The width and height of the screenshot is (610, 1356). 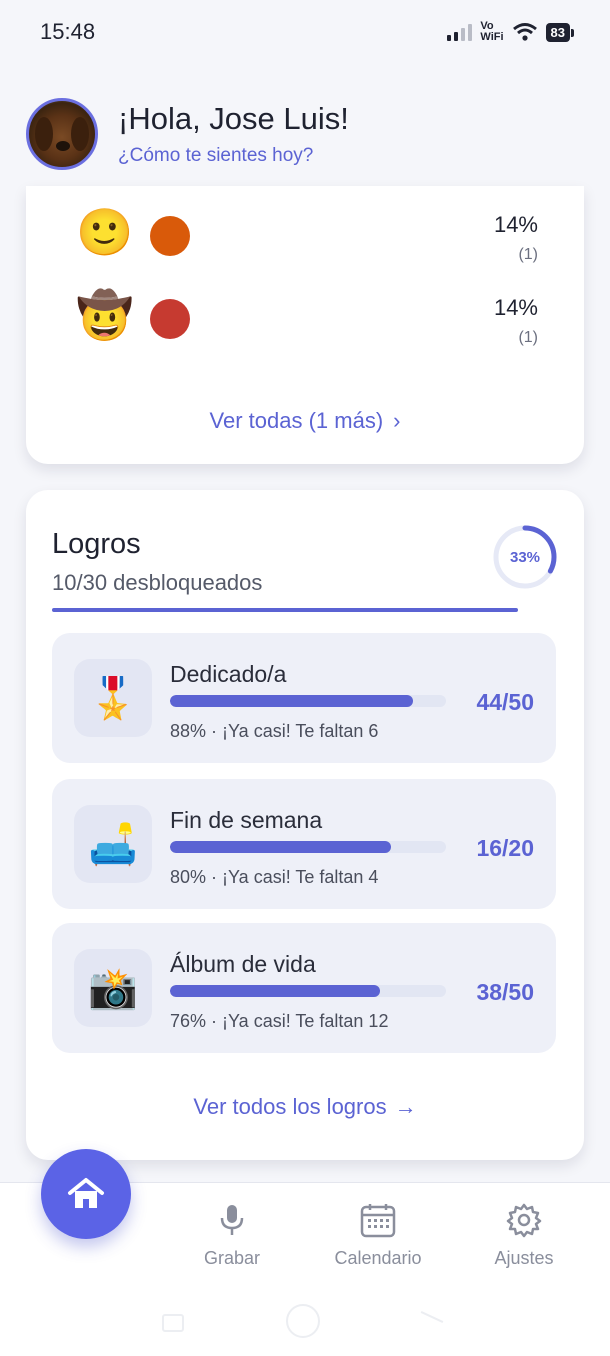 I want to click on home-button, so click(x=86, y=1194).